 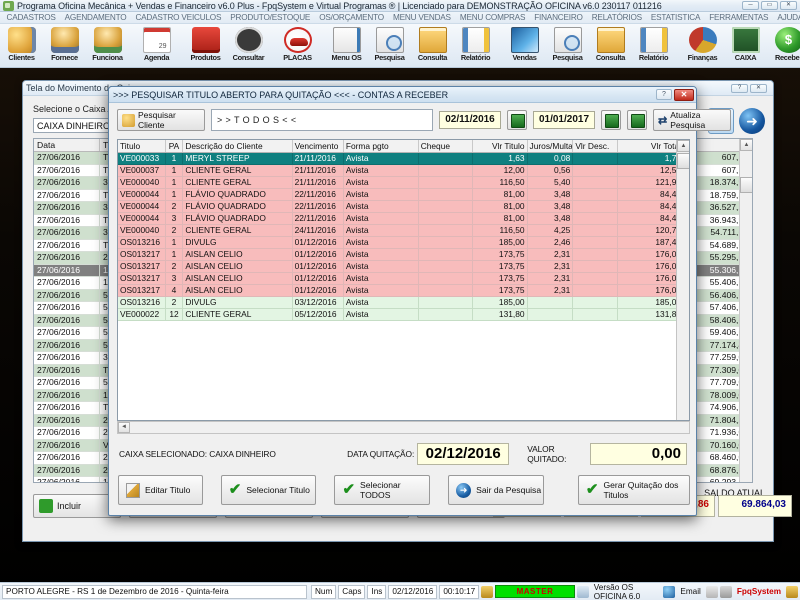 I want to click on menu-item-relat-rios: RELATÓRIOS, so click(x=616, y=17).